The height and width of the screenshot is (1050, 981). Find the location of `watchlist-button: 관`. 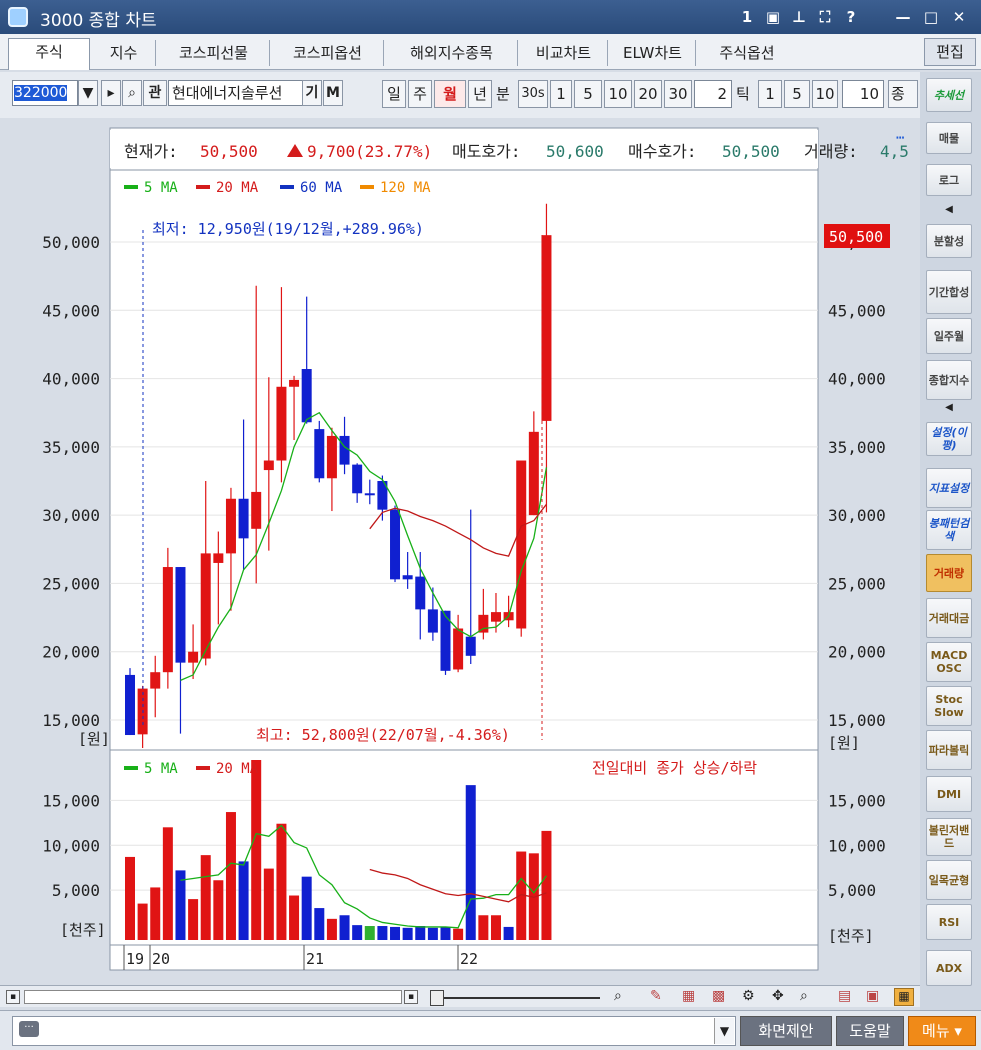

watchlist-button: 관 is located at coordinates (155, 93).